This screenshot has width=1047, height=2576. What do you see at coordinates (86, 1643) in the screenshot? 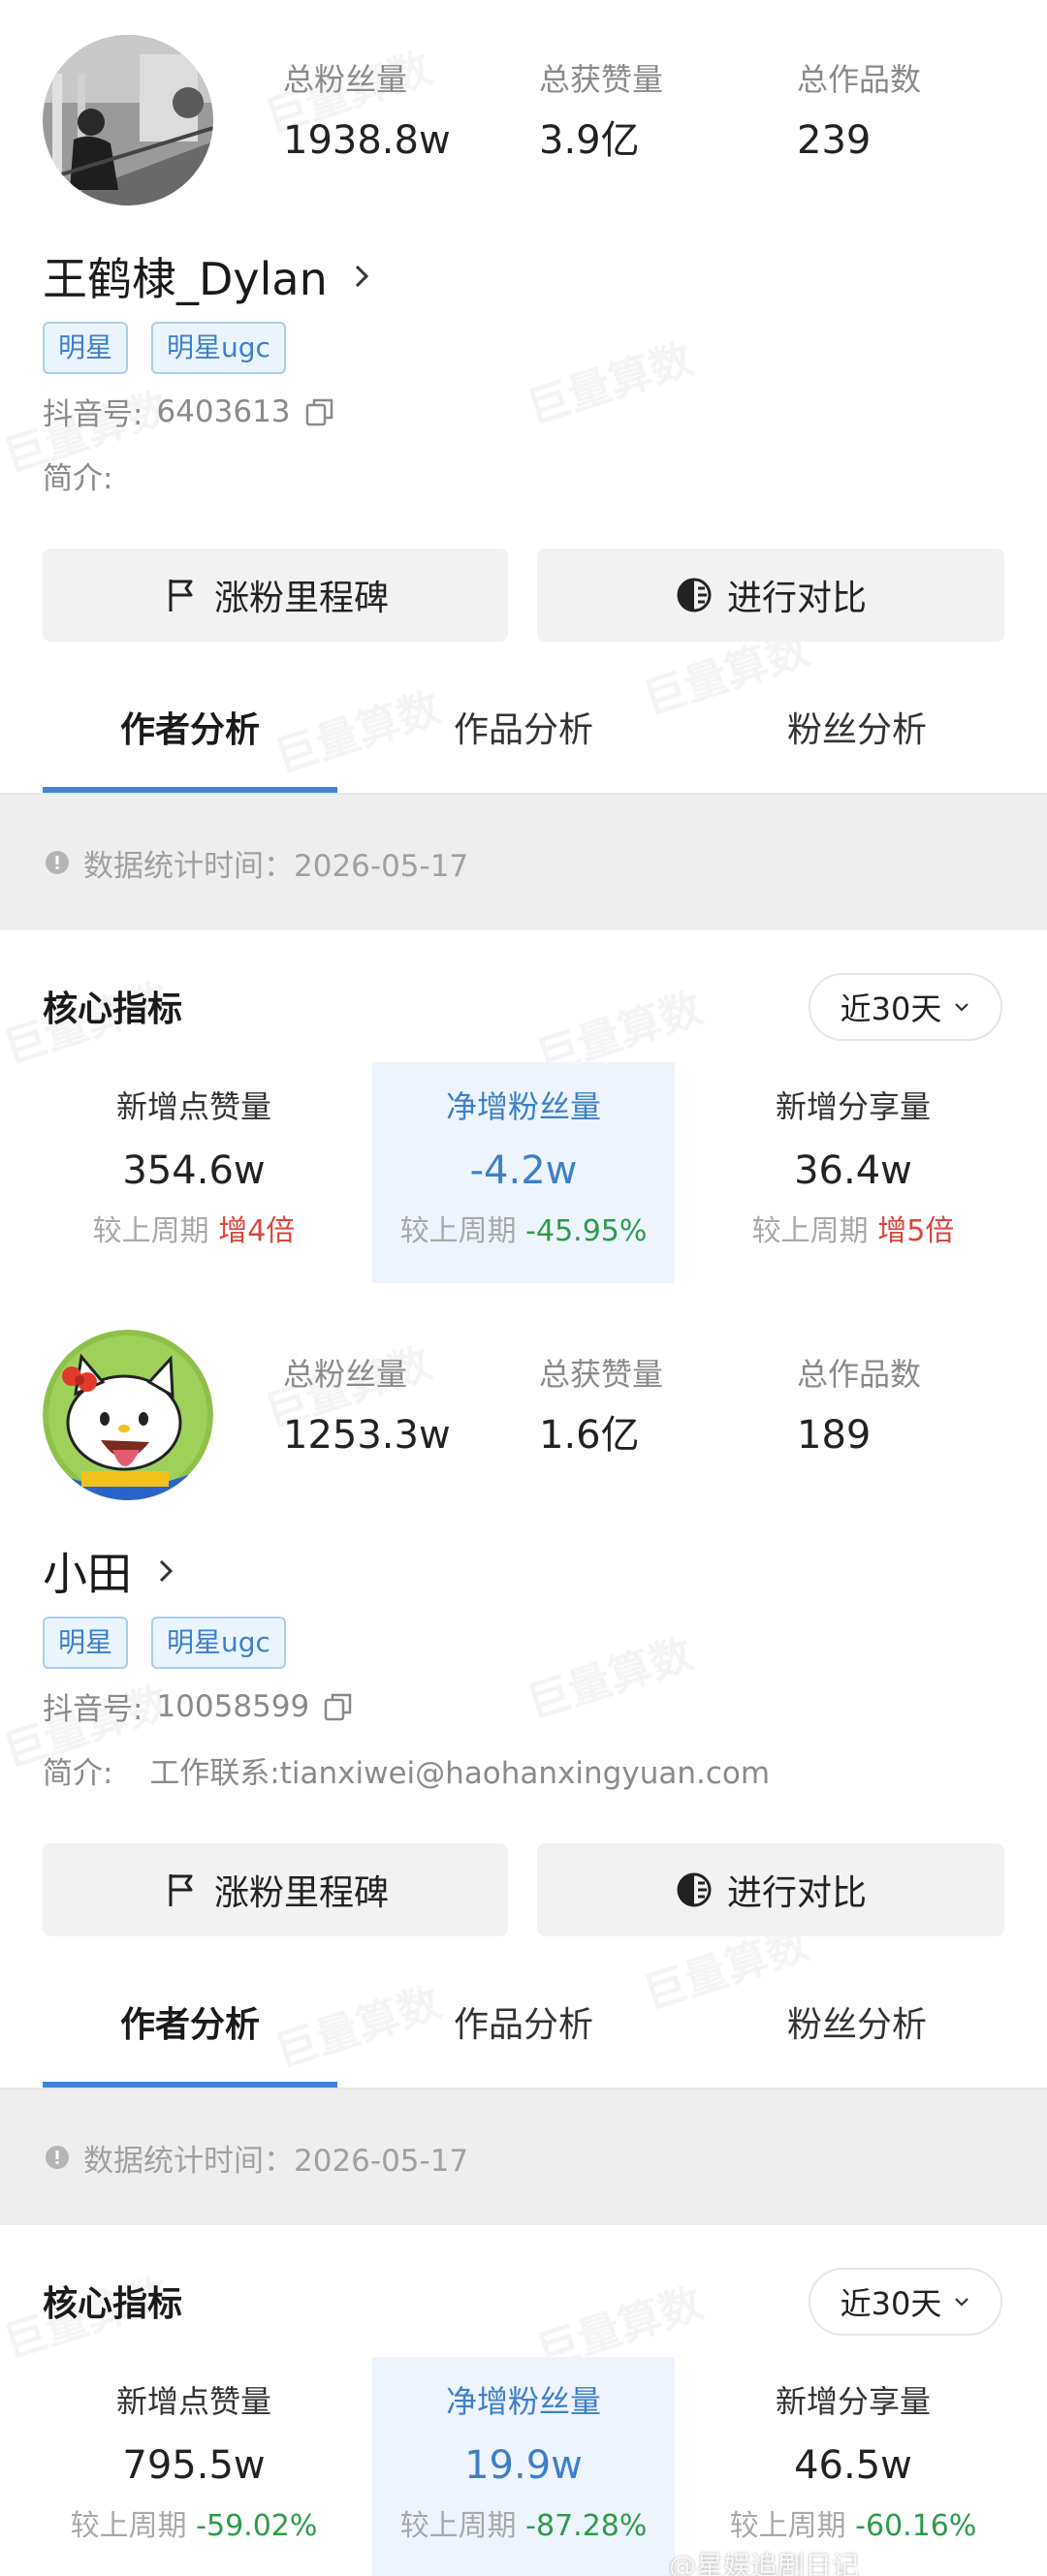
I see `tag: 明星` at bounding box center [86, 1643].